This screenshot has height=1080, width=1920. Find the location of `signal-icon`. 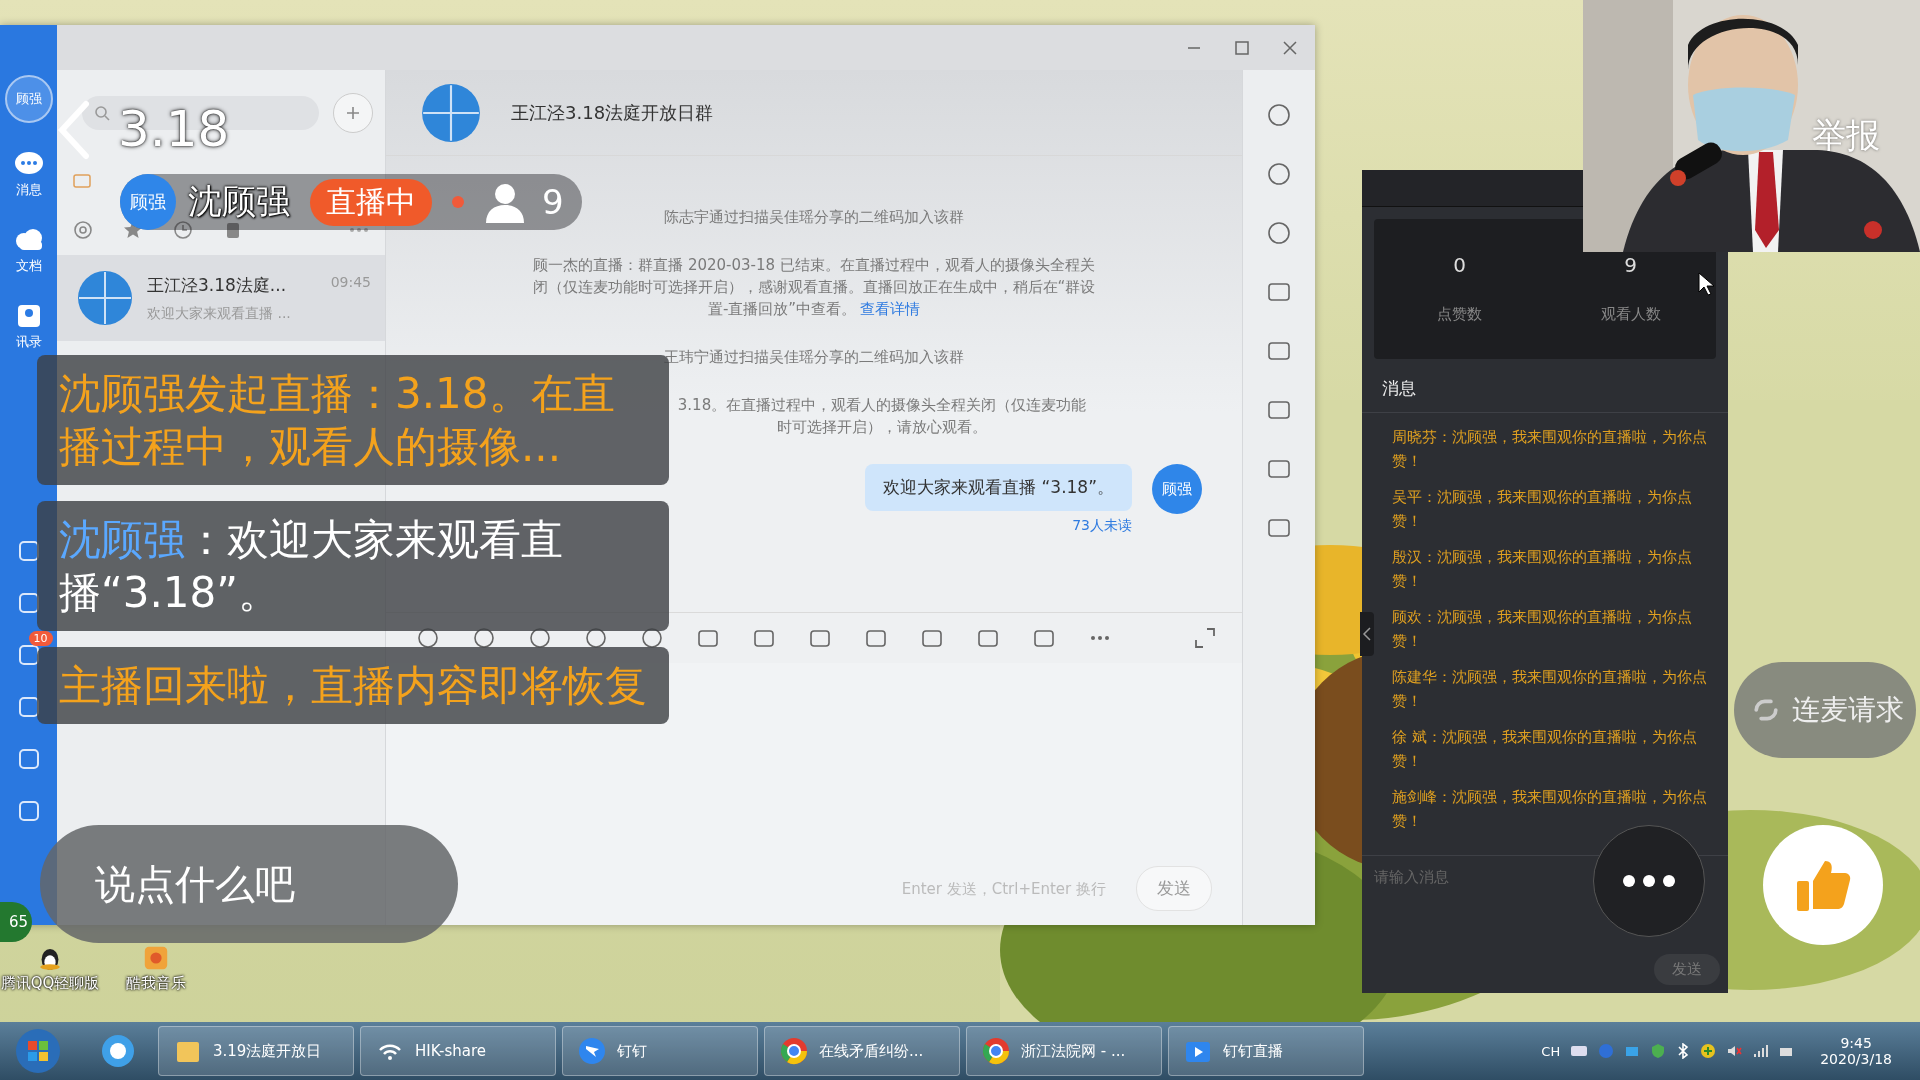

signal-icon is located at coordinates (1760, 1051).